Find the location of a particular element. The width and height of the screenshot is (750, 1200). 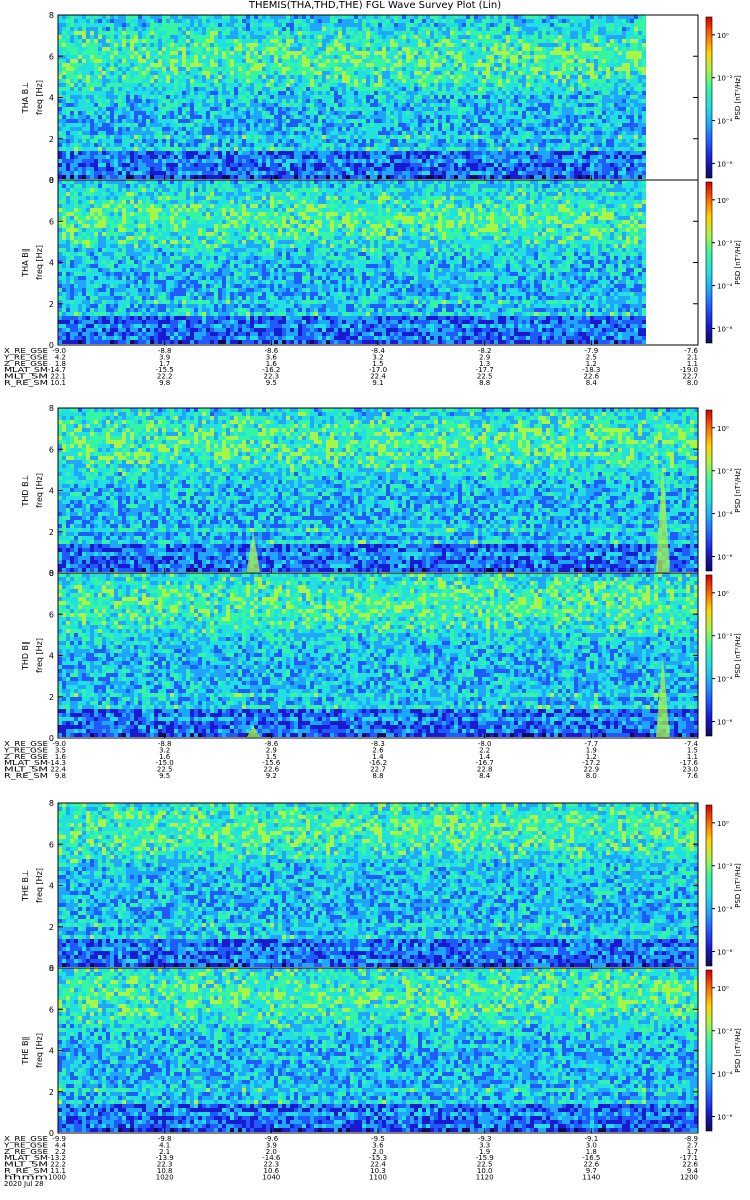

ephemeris-value: 1000 is located at coordinates (57, 1177).